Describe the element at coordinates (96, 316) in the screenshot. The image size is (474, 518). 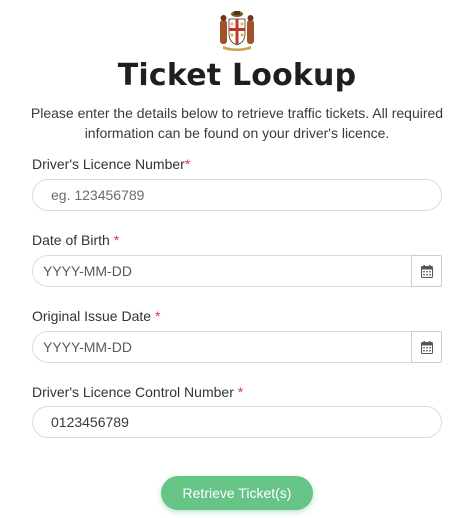
I see `issue-date-label: Original Issue Date *` at that location.